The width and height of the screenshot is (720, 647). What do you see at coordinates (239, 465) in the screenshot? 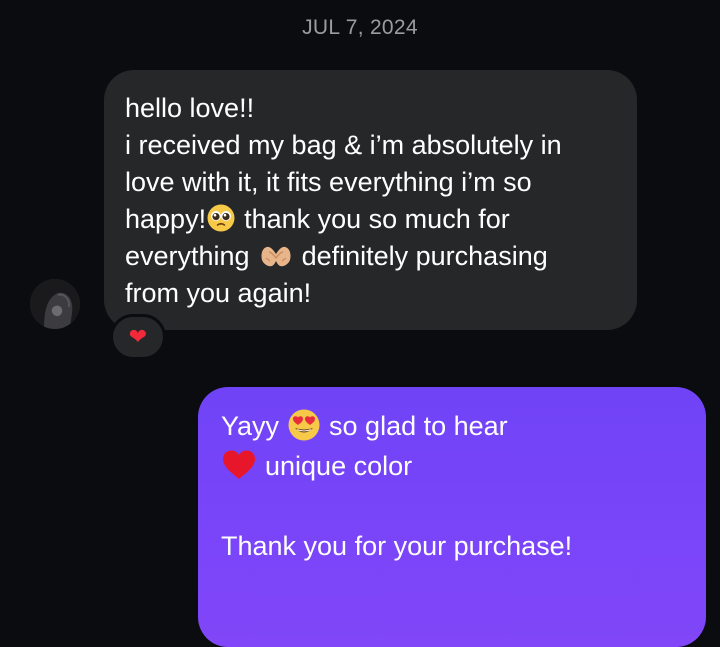
I see `red-heart-icon` at bounding box center [239, 465].